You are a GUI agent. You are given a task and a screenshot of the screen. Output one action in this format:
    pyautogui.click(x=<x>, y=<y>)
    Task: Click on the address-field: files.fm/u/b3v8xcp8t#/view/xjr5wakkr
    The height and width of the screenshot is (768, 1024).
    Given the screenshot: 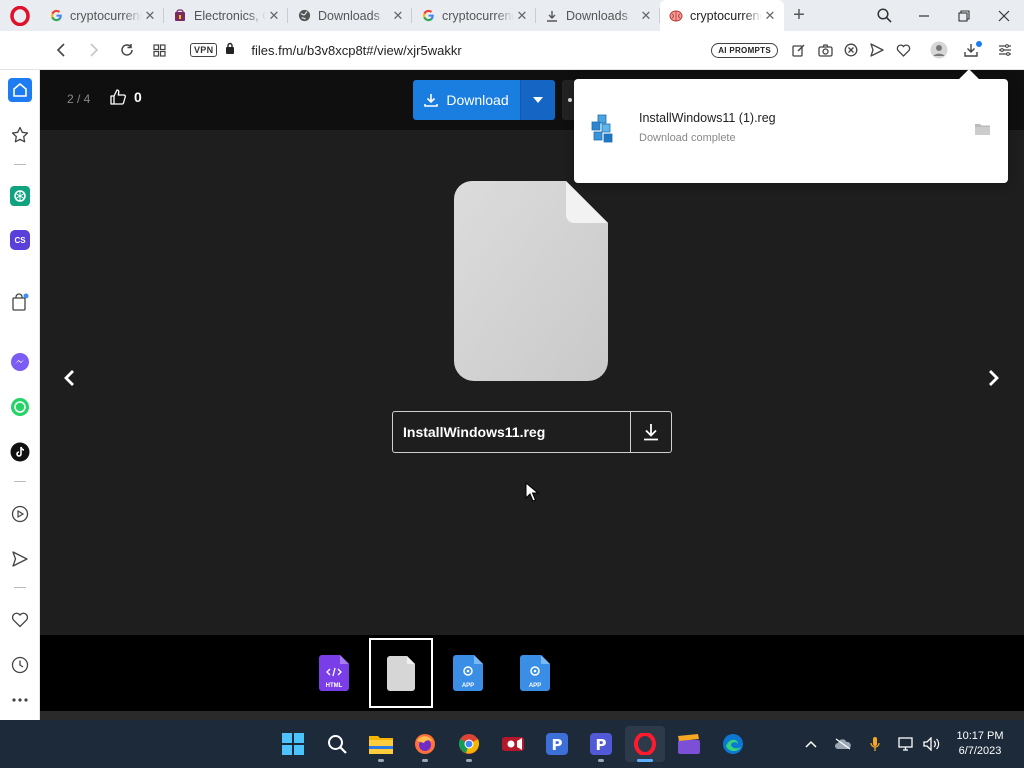 What is the action you would take?
    pyautogui.click(x=356, y=50)
    